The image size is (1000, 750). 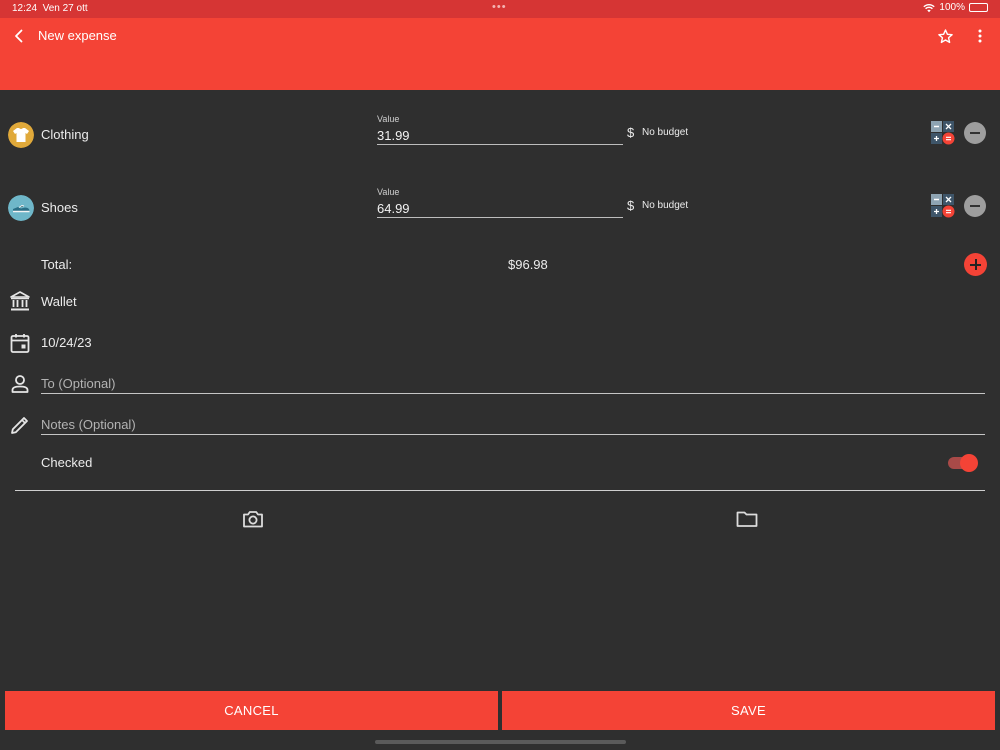 I want to click on status-bar: 12:24 Ven 27 ott ••• 100%, so click(x=500, y=9).